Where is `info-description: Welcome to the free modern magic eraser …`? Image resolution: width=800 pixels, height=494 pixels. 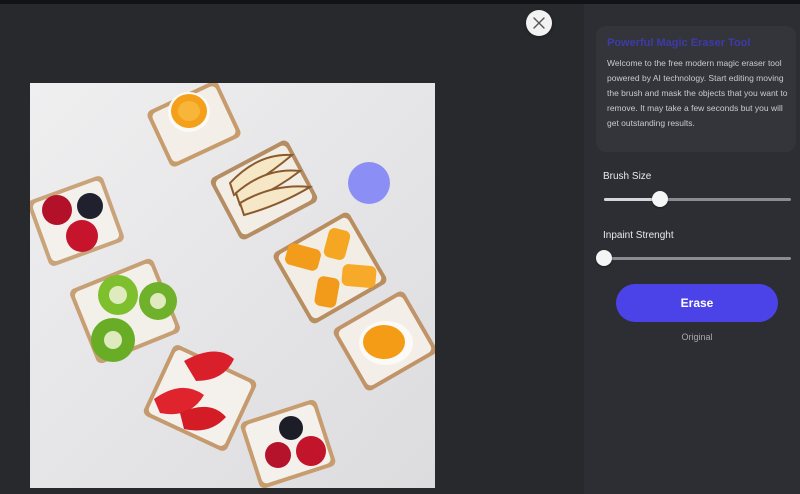
info-description: Welcome to the free modern magic eraser … is located at coordinates (697, 93).